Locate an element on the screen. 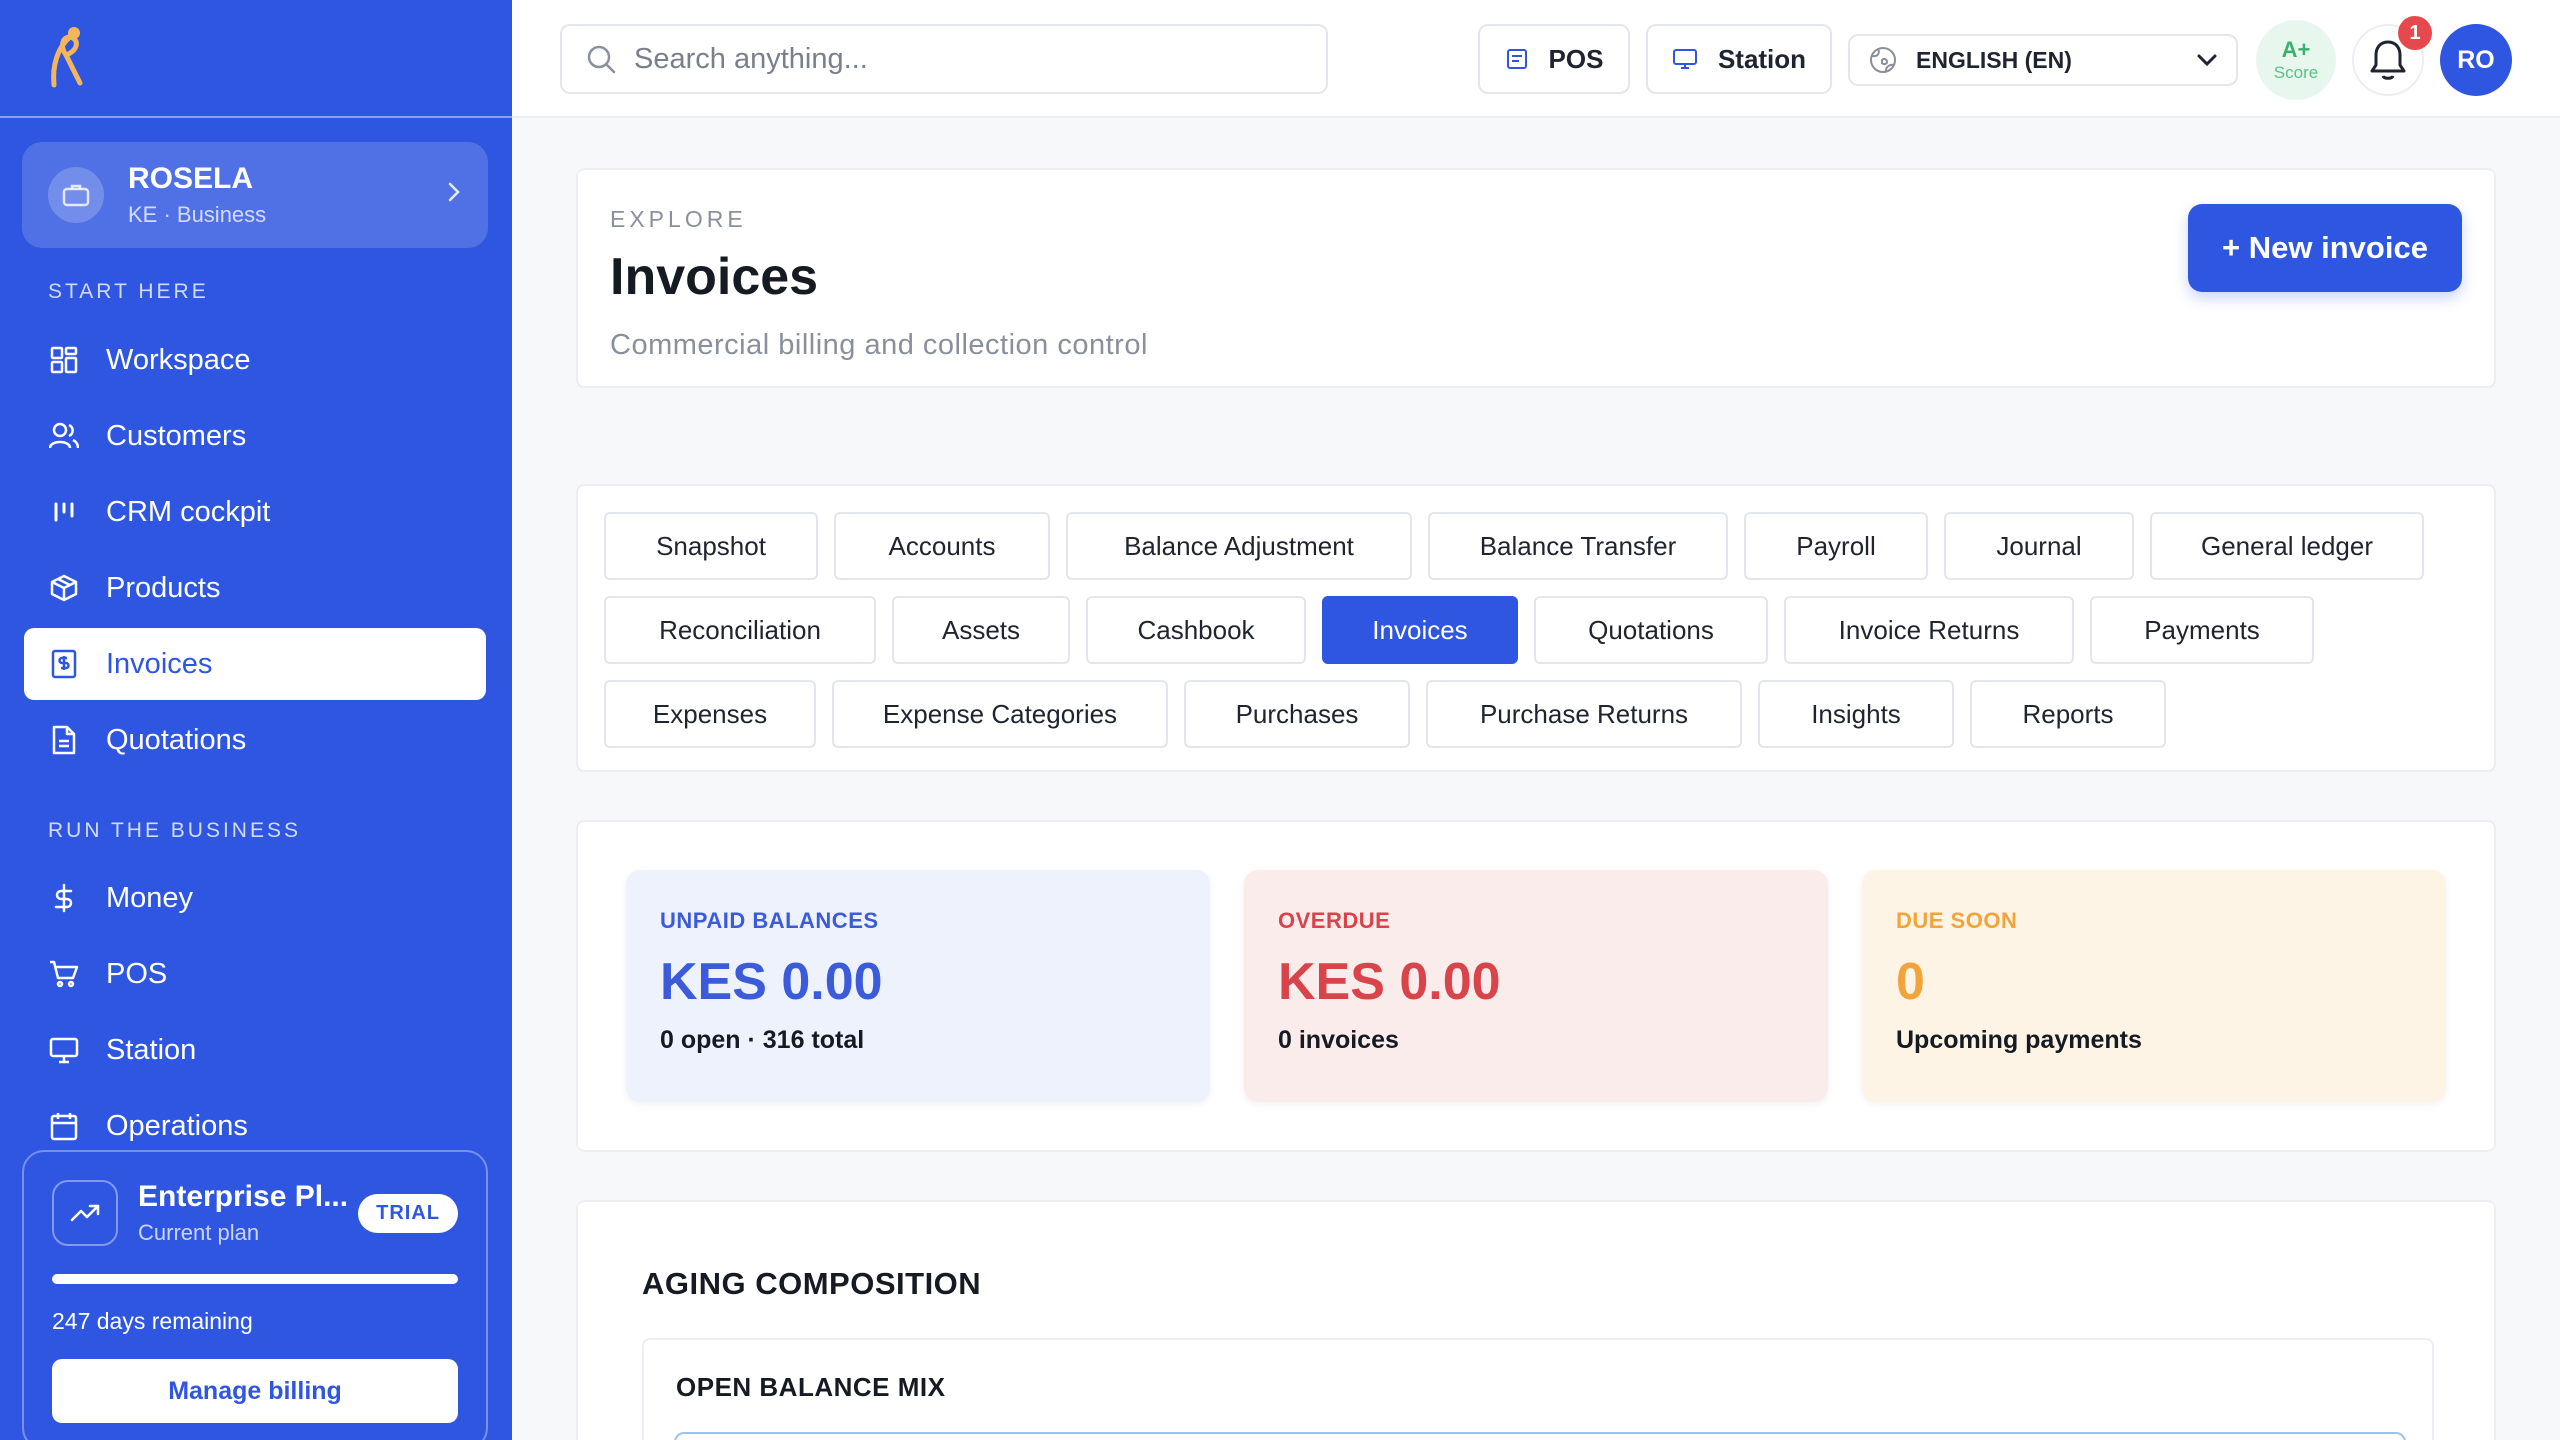 The width and height of the screenshot is (2560, 1440). grid-icon is located at coordinates (64, 360).